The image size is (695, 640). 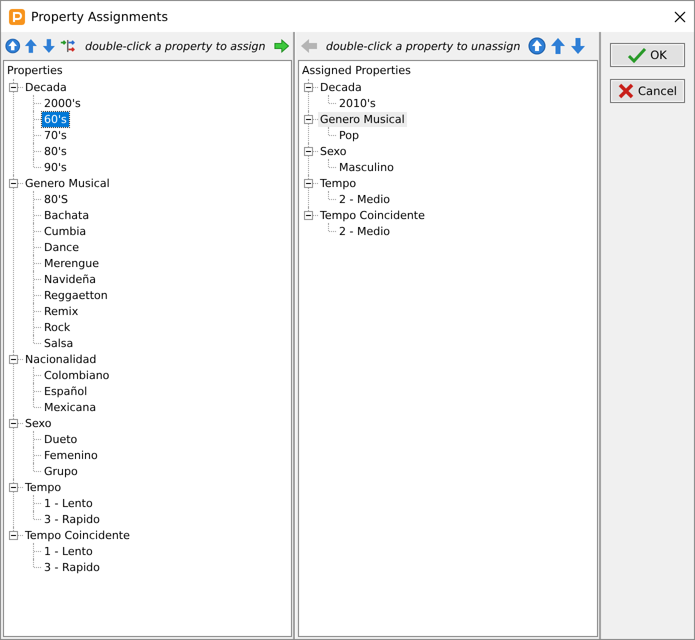 What do you see at coordinates (55, 135) in the screenshot?
I see `tree-item: 70's` at bounding box center [55, 135].